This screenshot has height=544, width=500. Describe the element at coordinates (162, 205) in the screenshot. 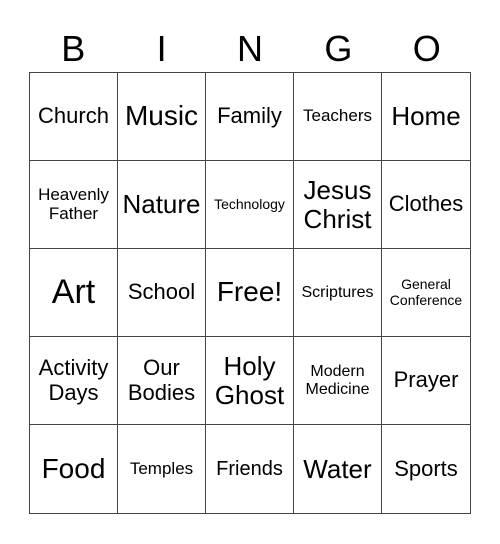

I see `bingo-cell: Nature` at that location.